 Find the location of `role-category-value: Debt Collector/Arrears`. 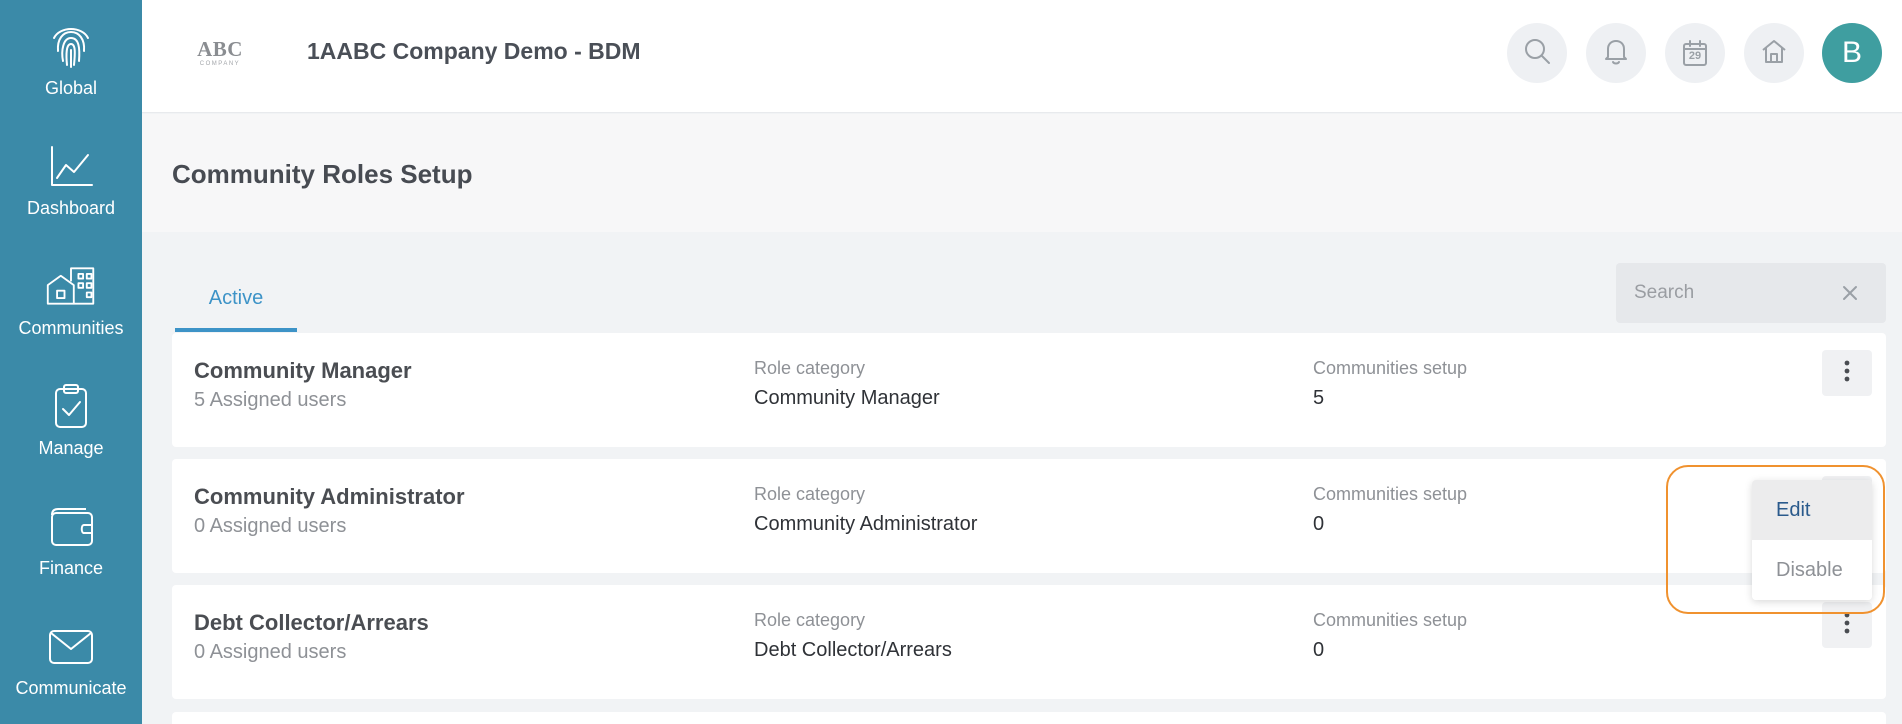

role-category-value: Debt Collector/Arrears is located at coordinates (853, 650).